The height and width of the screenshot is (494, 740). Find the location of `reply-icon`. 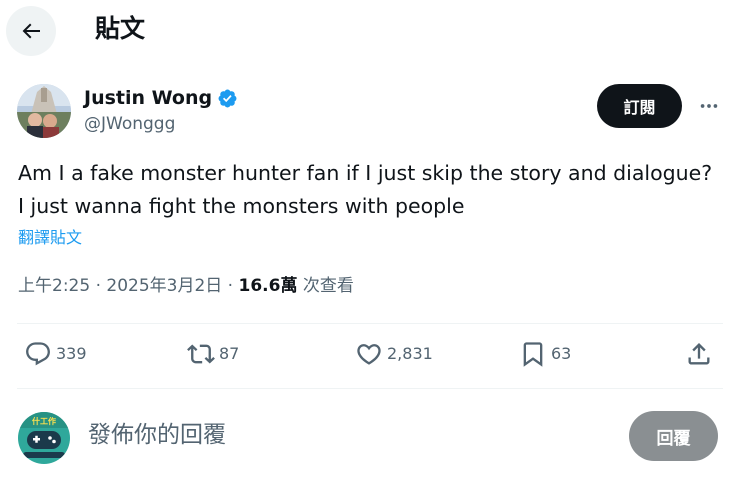

reply-icon is located at coordinates (38, 354).